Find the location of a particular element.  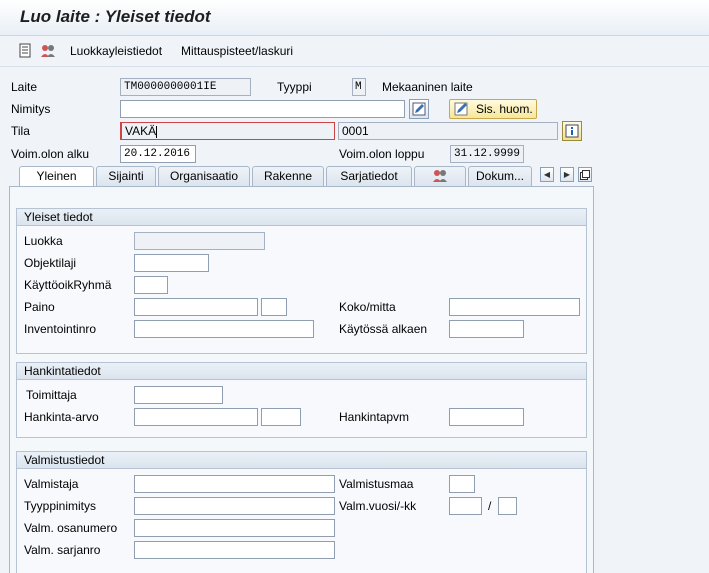

tyyppi-field: M is located at coordinates (359, 87).